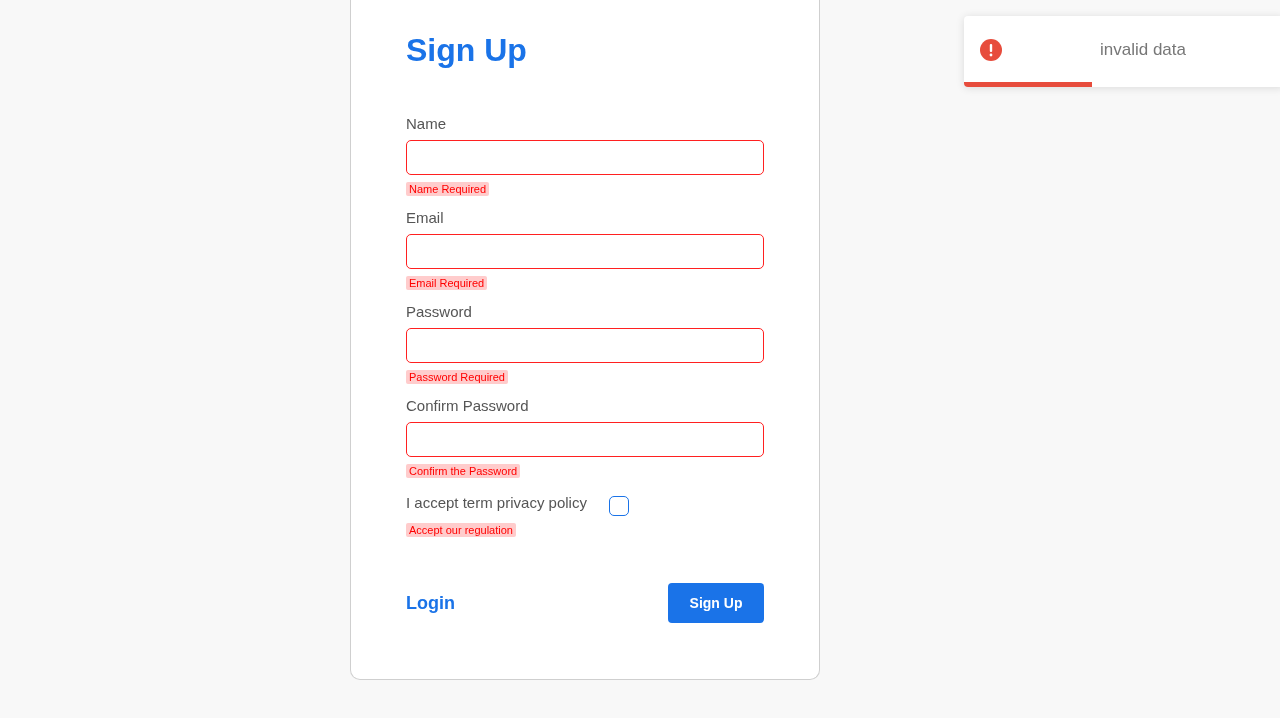  Describe the element at coordinates (425, 218) in the screenshot. I see `field-label: Email` at that location.